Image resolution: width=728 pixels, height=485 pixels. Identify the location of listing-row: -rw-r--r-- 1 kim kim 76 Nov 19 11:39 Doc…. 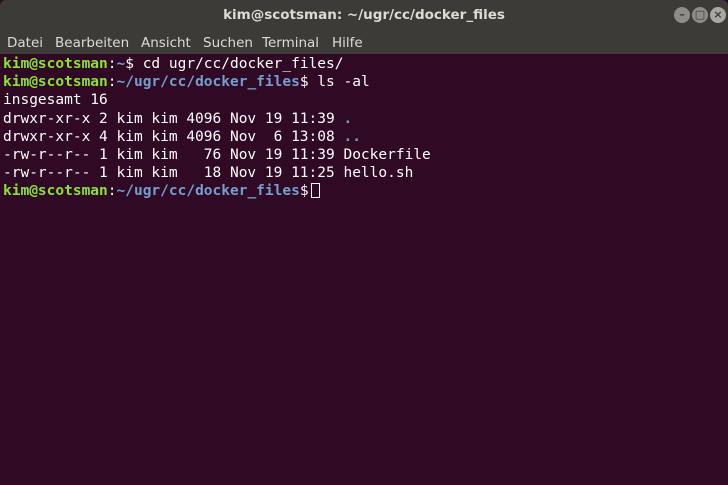
(365, 155).